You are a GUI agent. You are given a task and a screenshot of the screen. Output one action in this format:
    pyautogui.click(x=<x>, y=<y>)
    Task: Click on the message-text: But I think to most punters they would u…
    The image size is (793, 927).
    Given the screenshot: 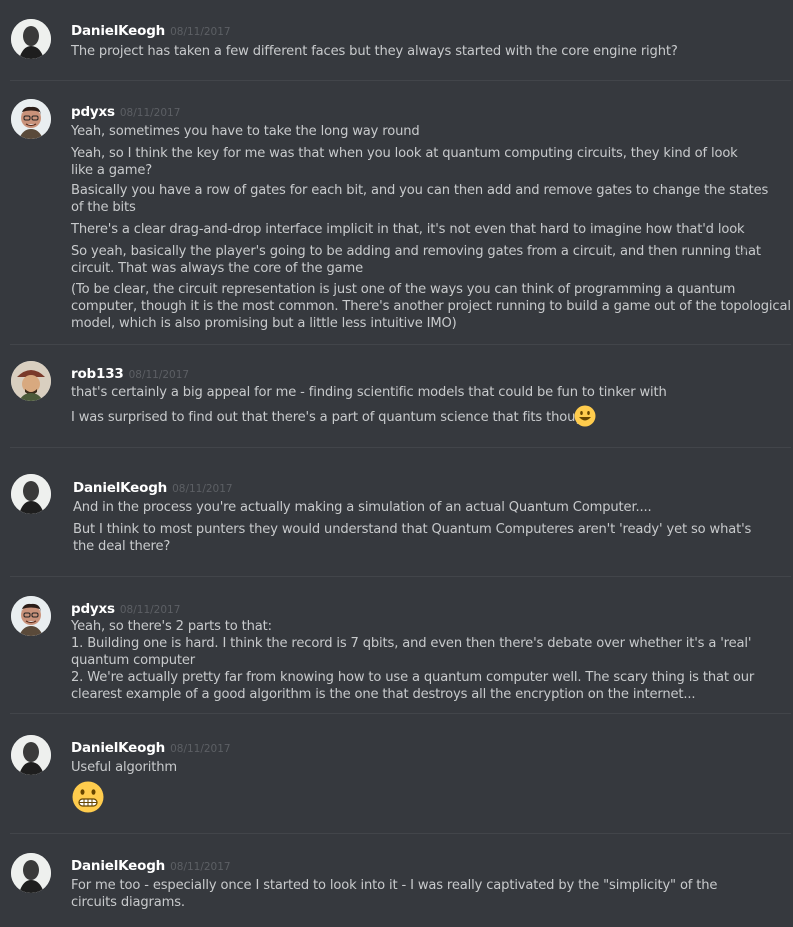 What is the action you would take?
    pyautogui.click(x=412, y=538)
    